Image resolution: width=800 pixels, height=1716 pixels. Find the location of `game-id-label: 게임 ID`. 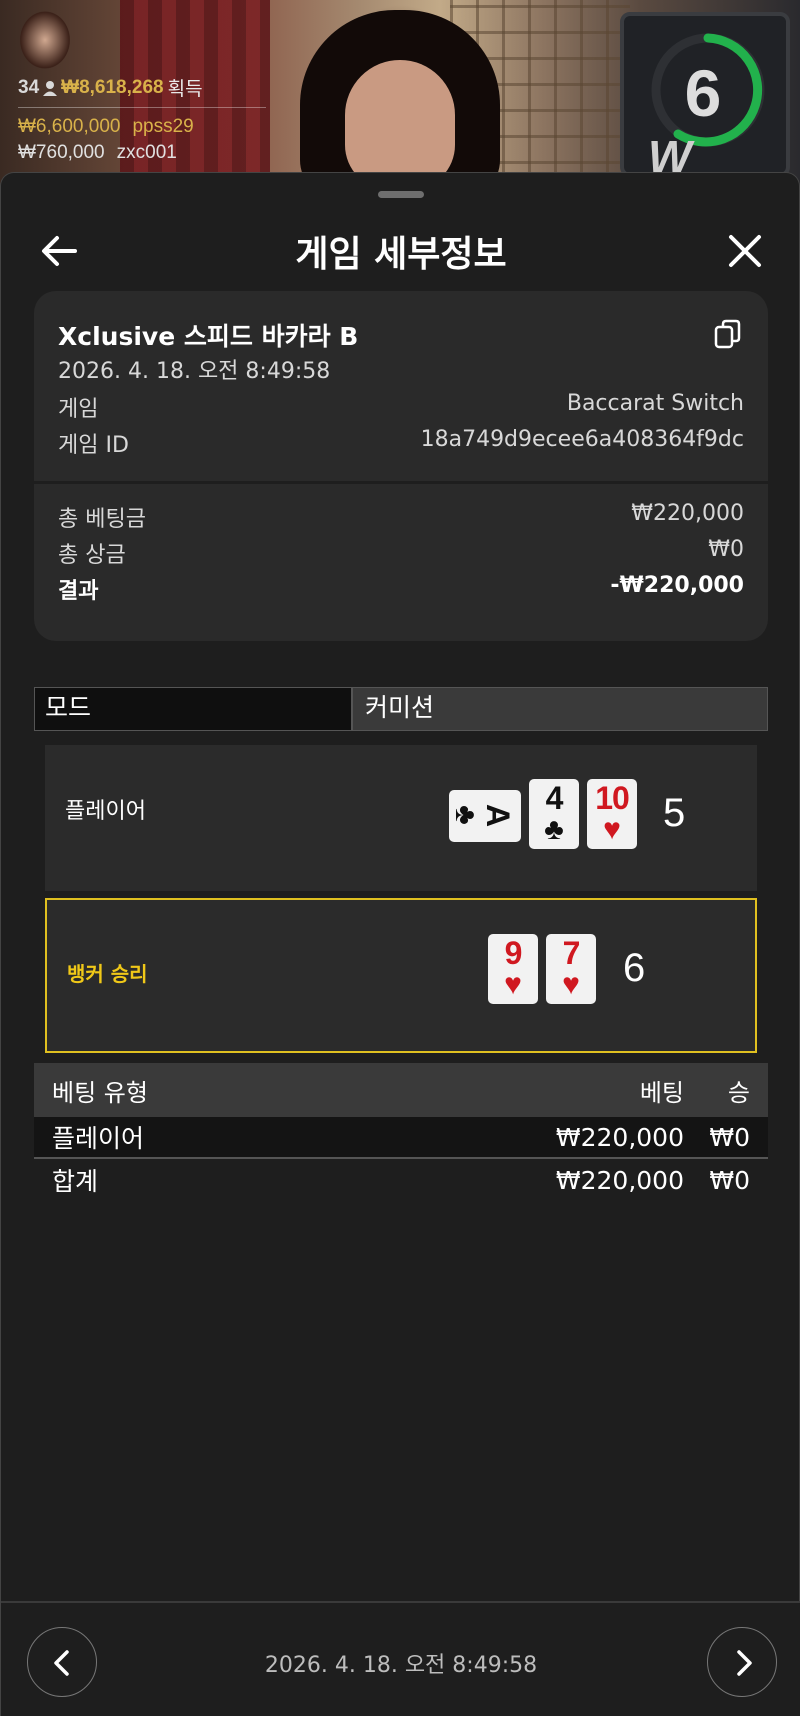

game-id-label: 게임 ID is located at coordinates (93, 445).